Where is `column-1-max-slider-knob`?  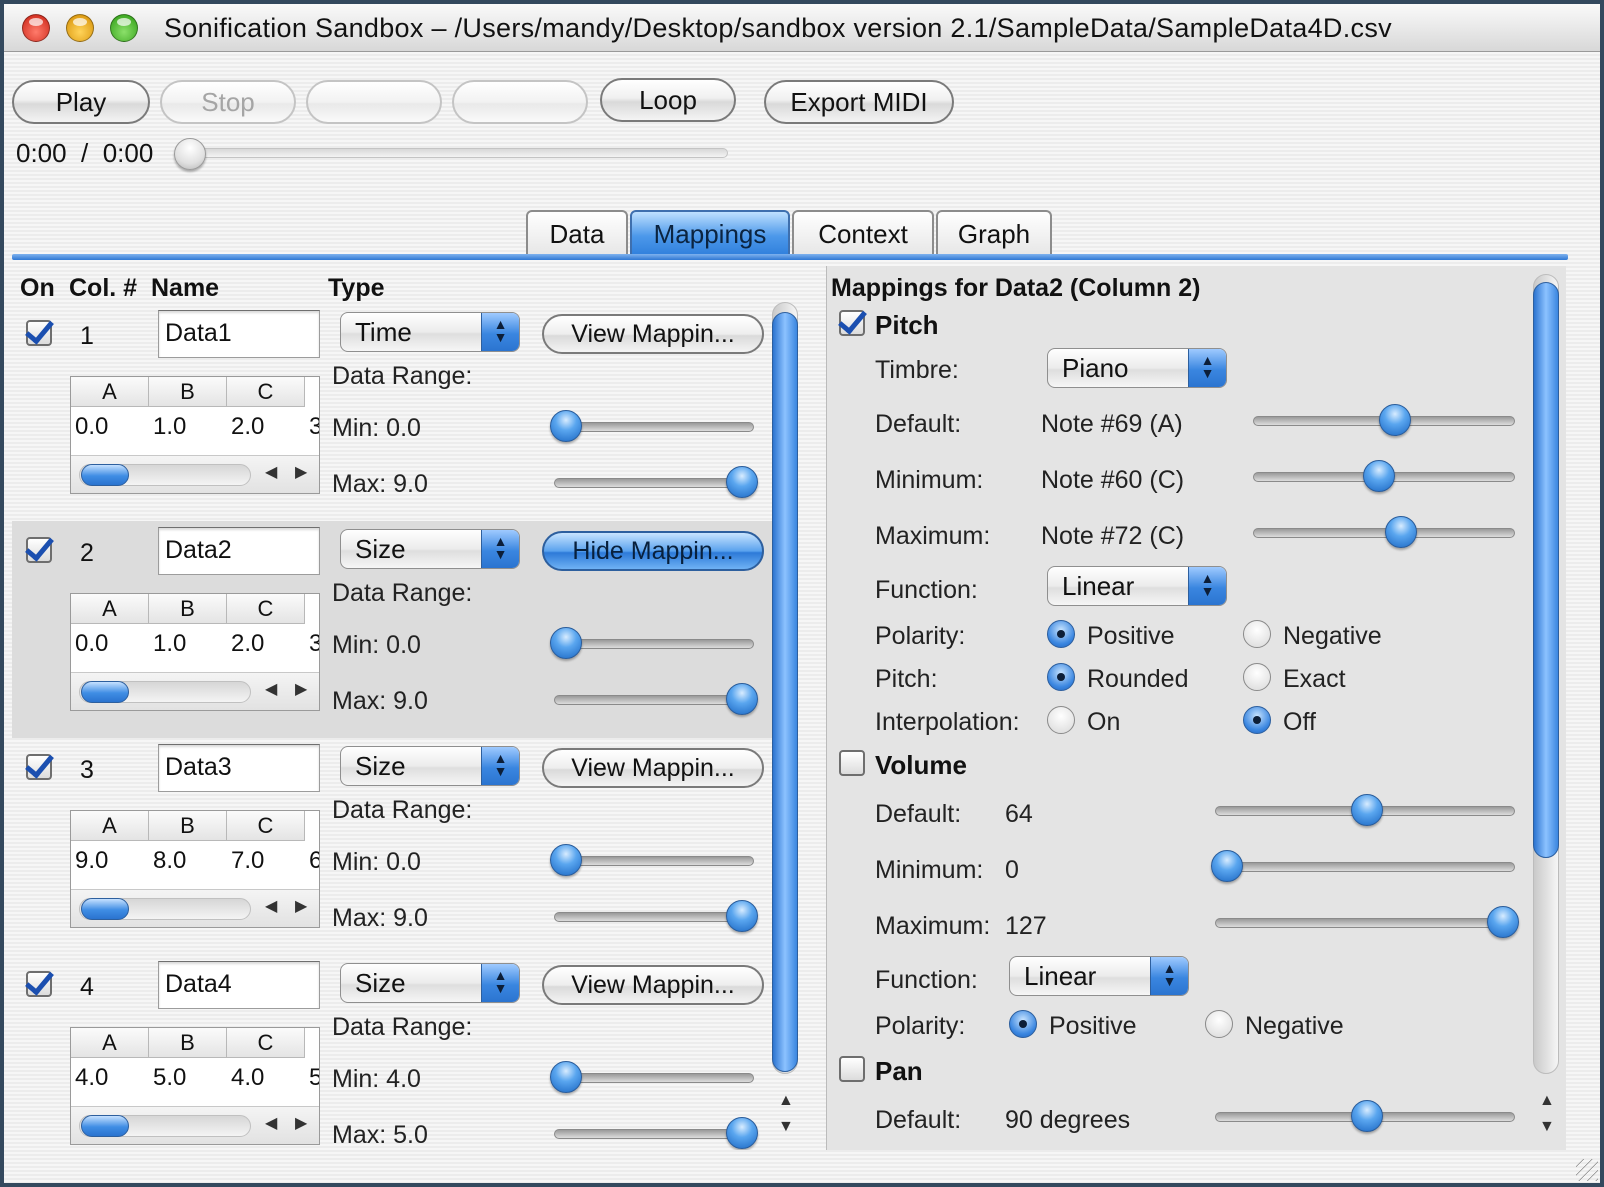
column-1-max-slider-knob is located at coordinates (742, 482).